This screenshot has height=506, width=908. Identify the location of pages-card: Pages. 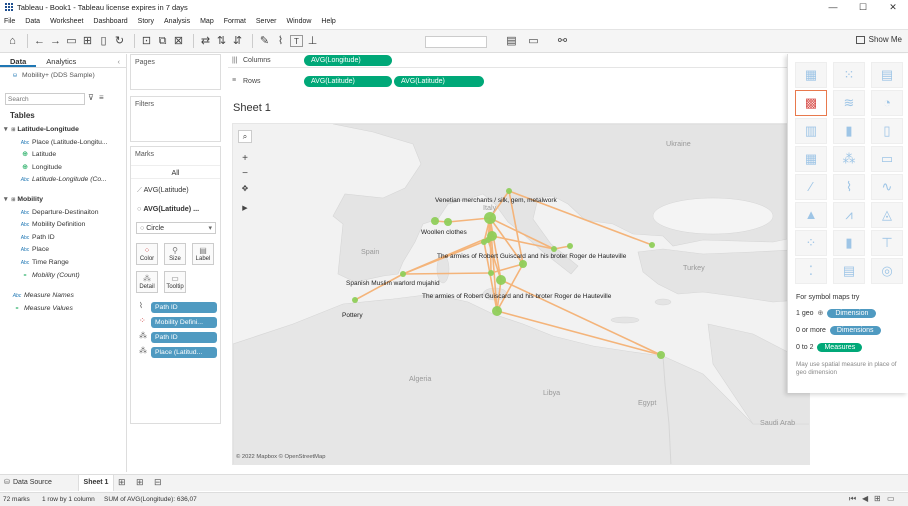
(175, 72).